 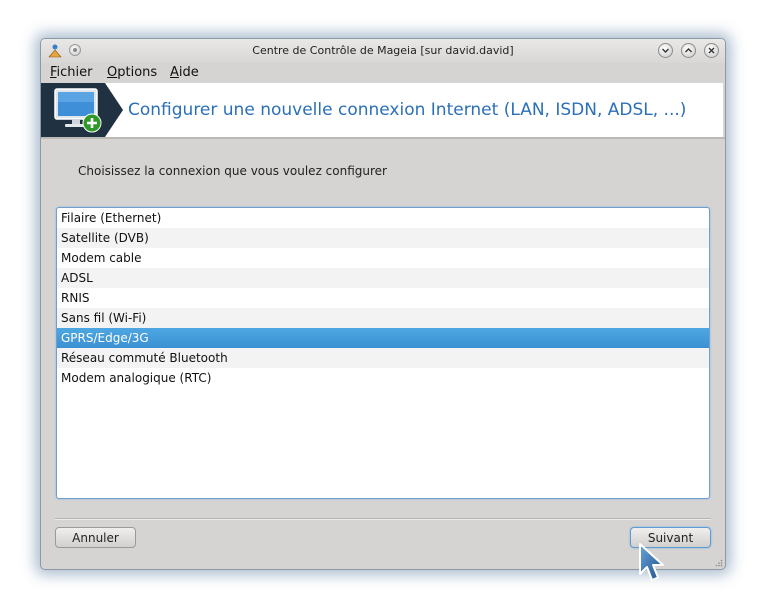 What do you see at coordinates (383, 258) in the screenshot?
I see `list-item: Modem cable` at bounding box center [383, 258].